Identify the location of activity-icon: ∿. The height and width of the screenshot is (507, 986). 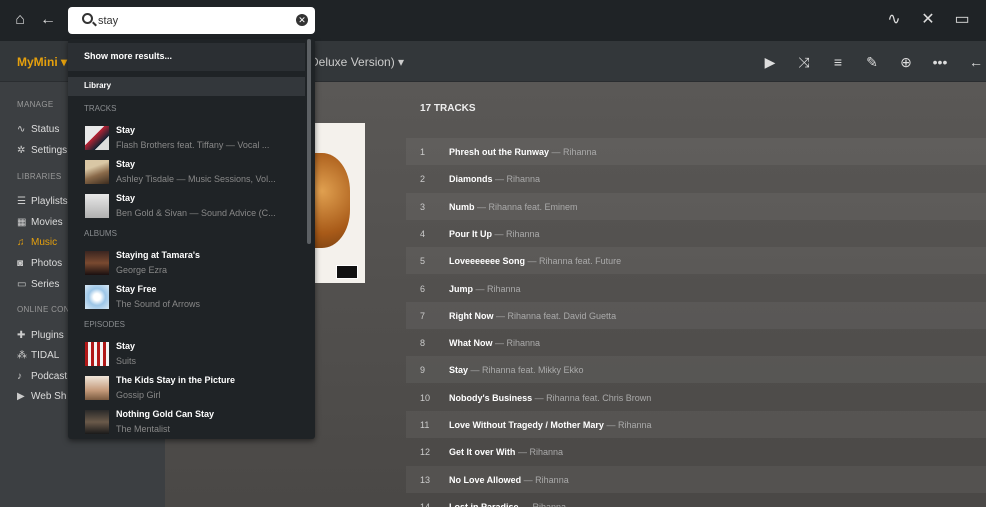
(894, 20).